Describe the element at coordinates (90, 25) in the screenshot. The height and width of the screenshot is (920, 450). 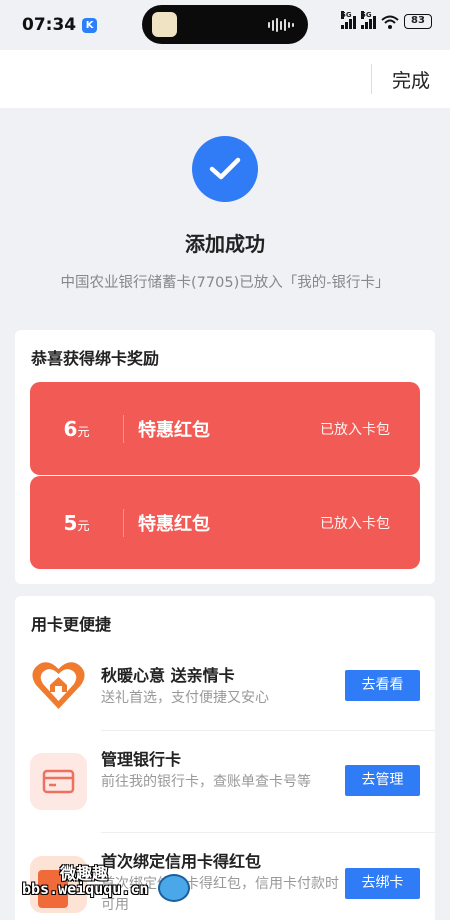
I see `app-badge-icon: K` at that location.